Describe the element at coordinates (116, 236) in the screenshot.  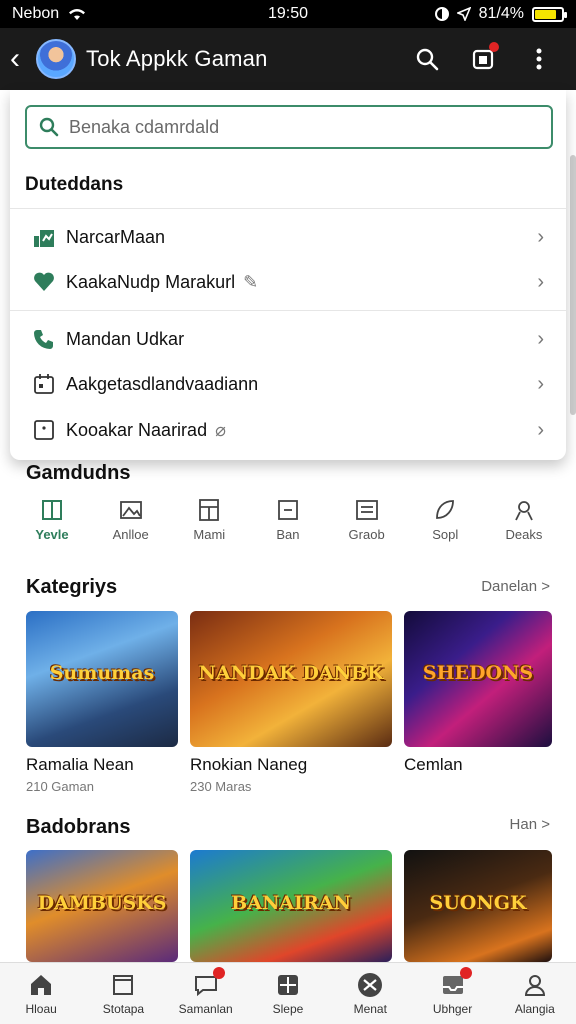
I see `dropdown-item-label: NarcarMaan` at that location.